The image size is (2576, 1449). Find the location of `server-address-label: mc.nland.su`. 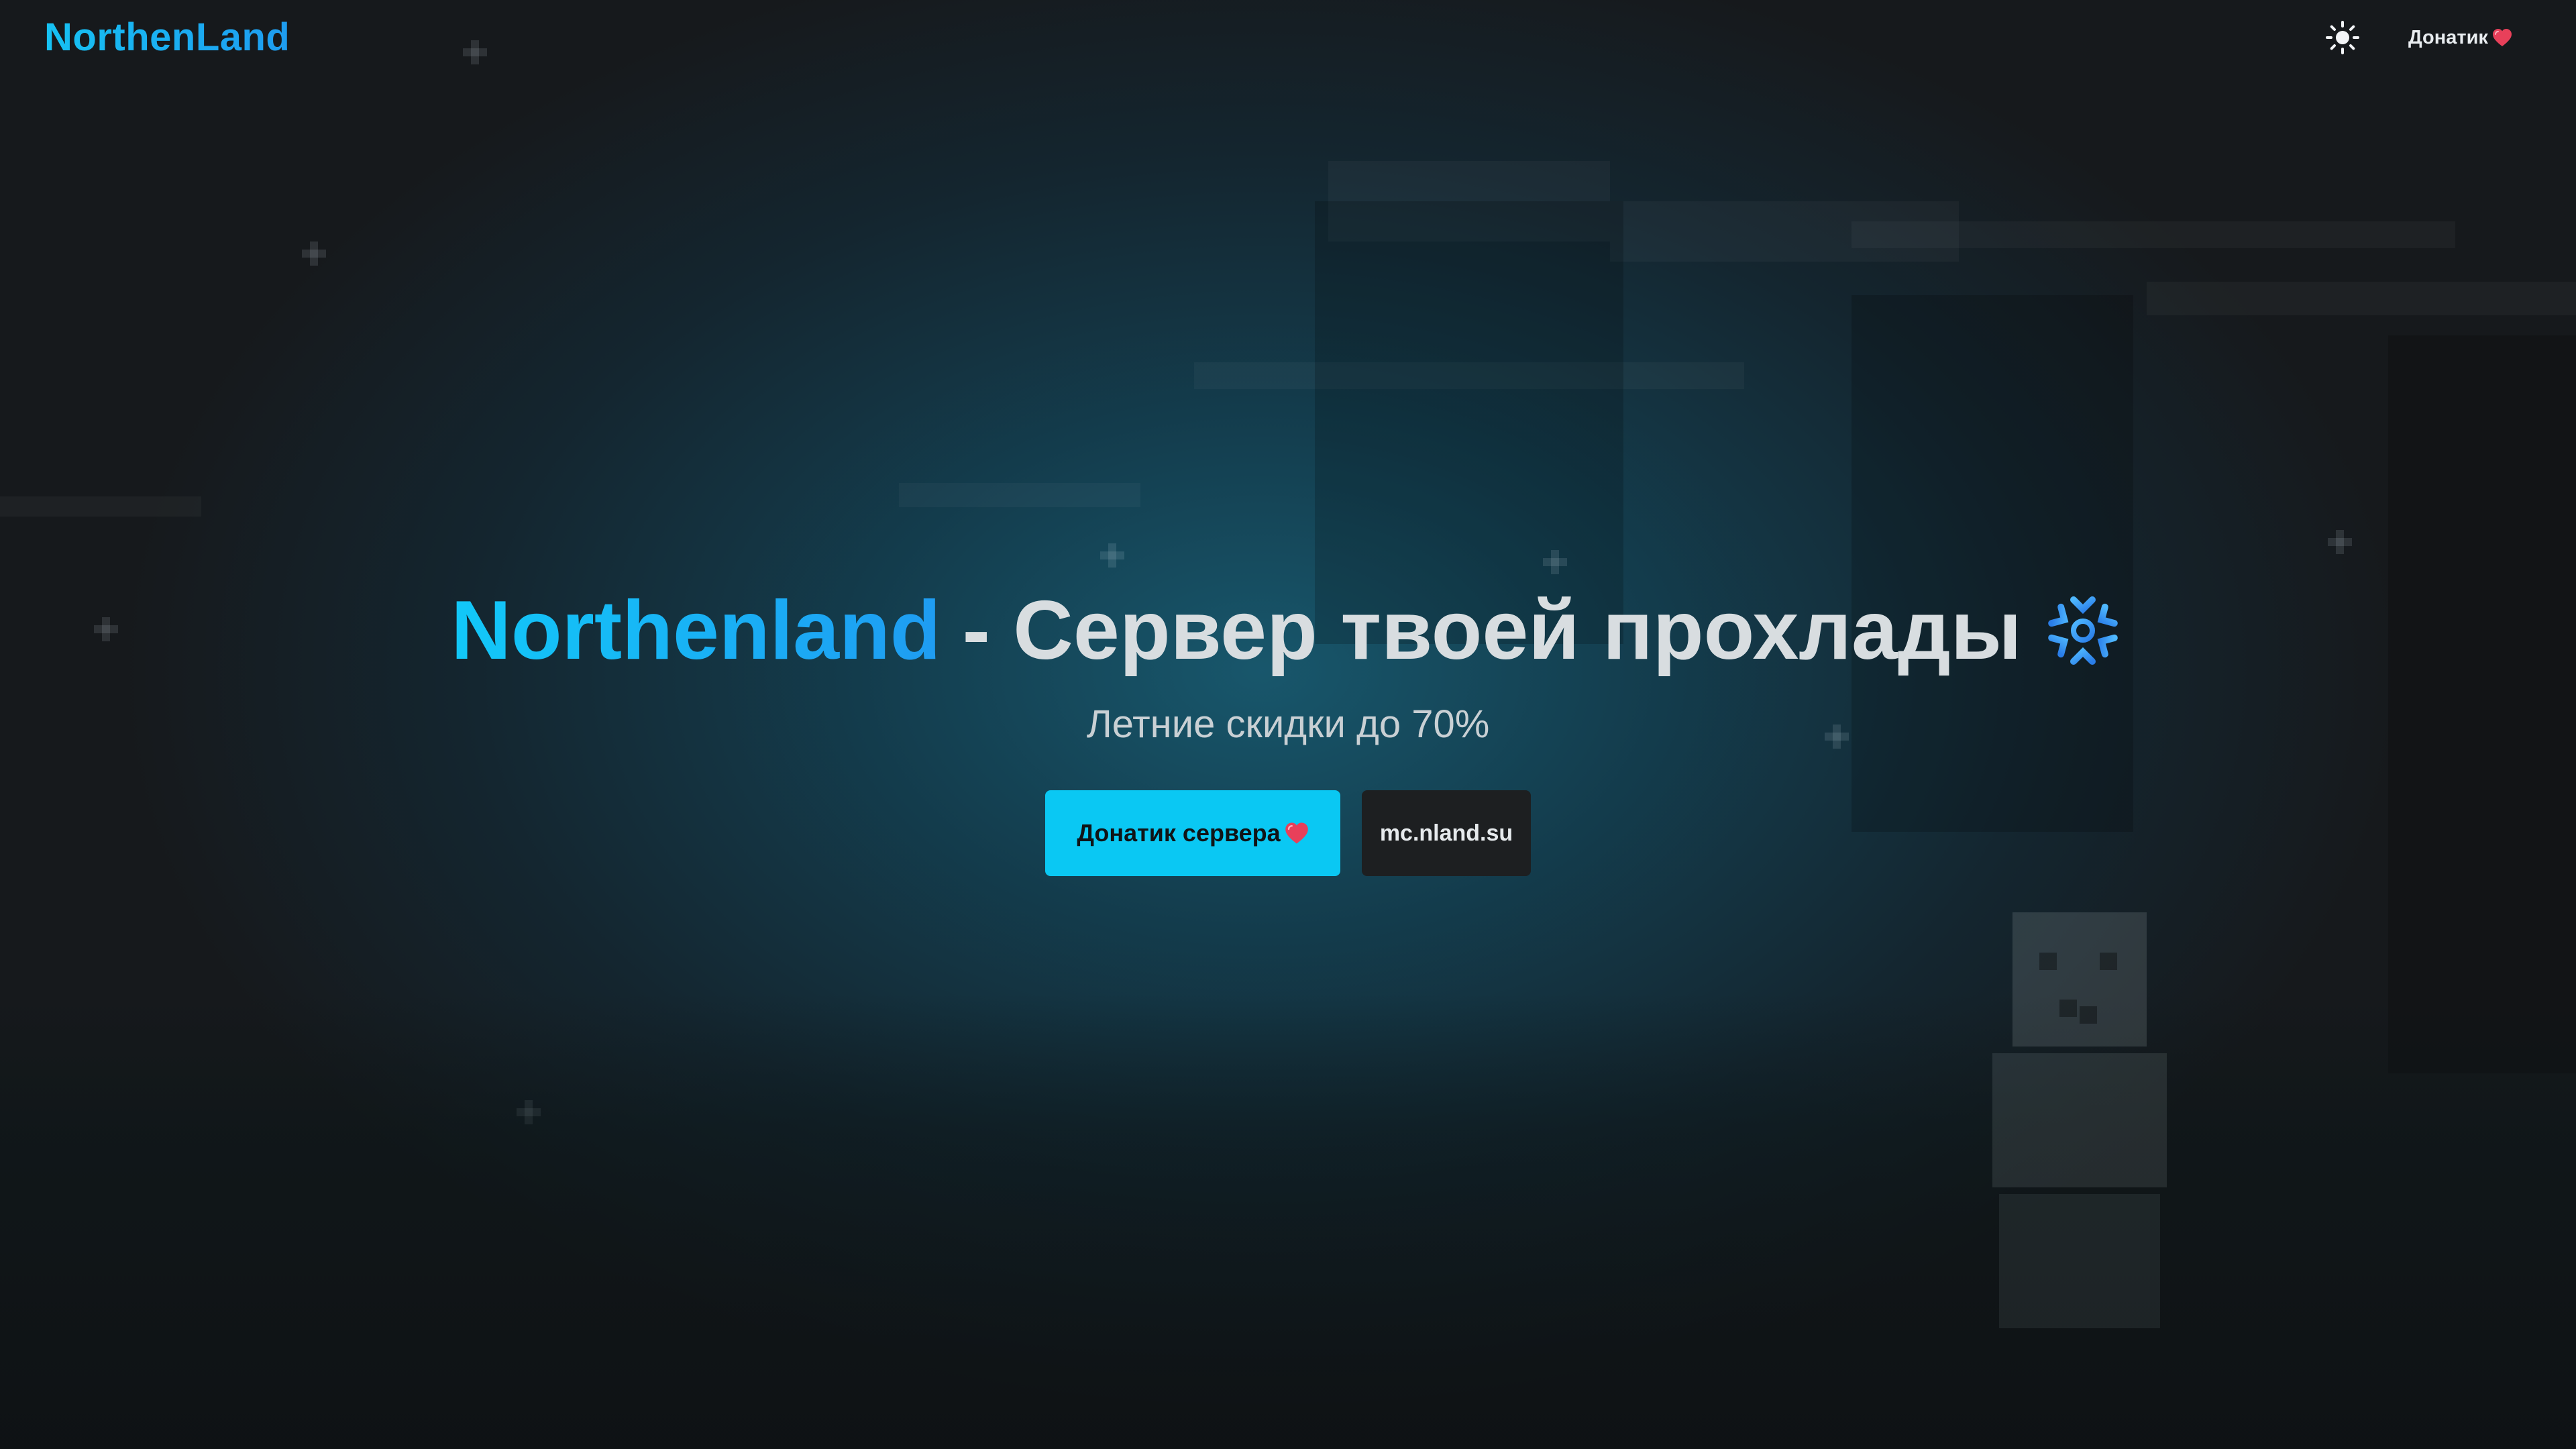

server-address-label: mc.nland.su is located at coordinates (1446, 833).